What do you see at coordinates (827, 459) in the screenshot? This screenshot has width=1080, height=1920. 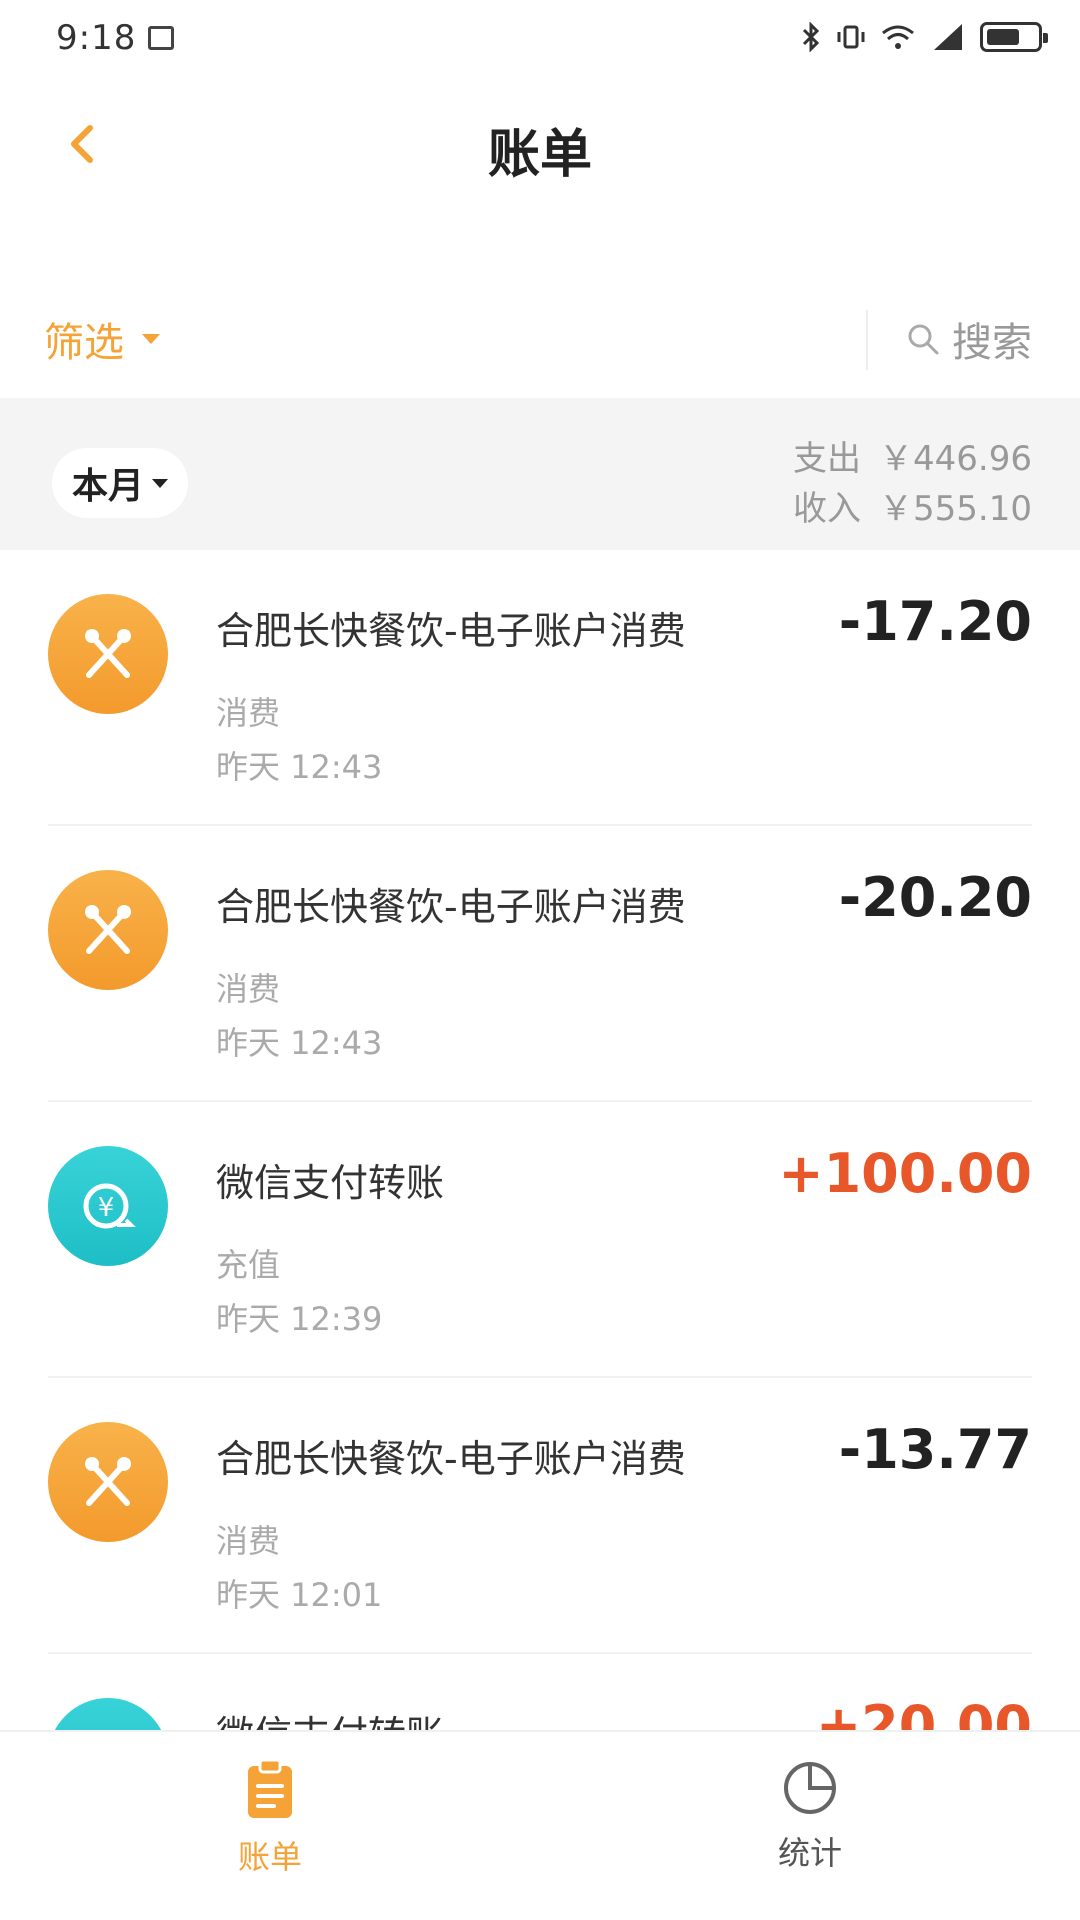 I see `expense-label: 支出` at bounding box center [827, 459].